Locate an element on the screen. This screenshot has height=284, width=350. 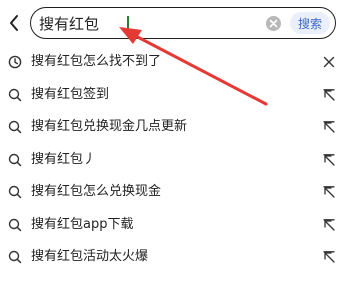
suggestion-text: 搜有红包怎么找不到了 is located at coordinates (96, 61).